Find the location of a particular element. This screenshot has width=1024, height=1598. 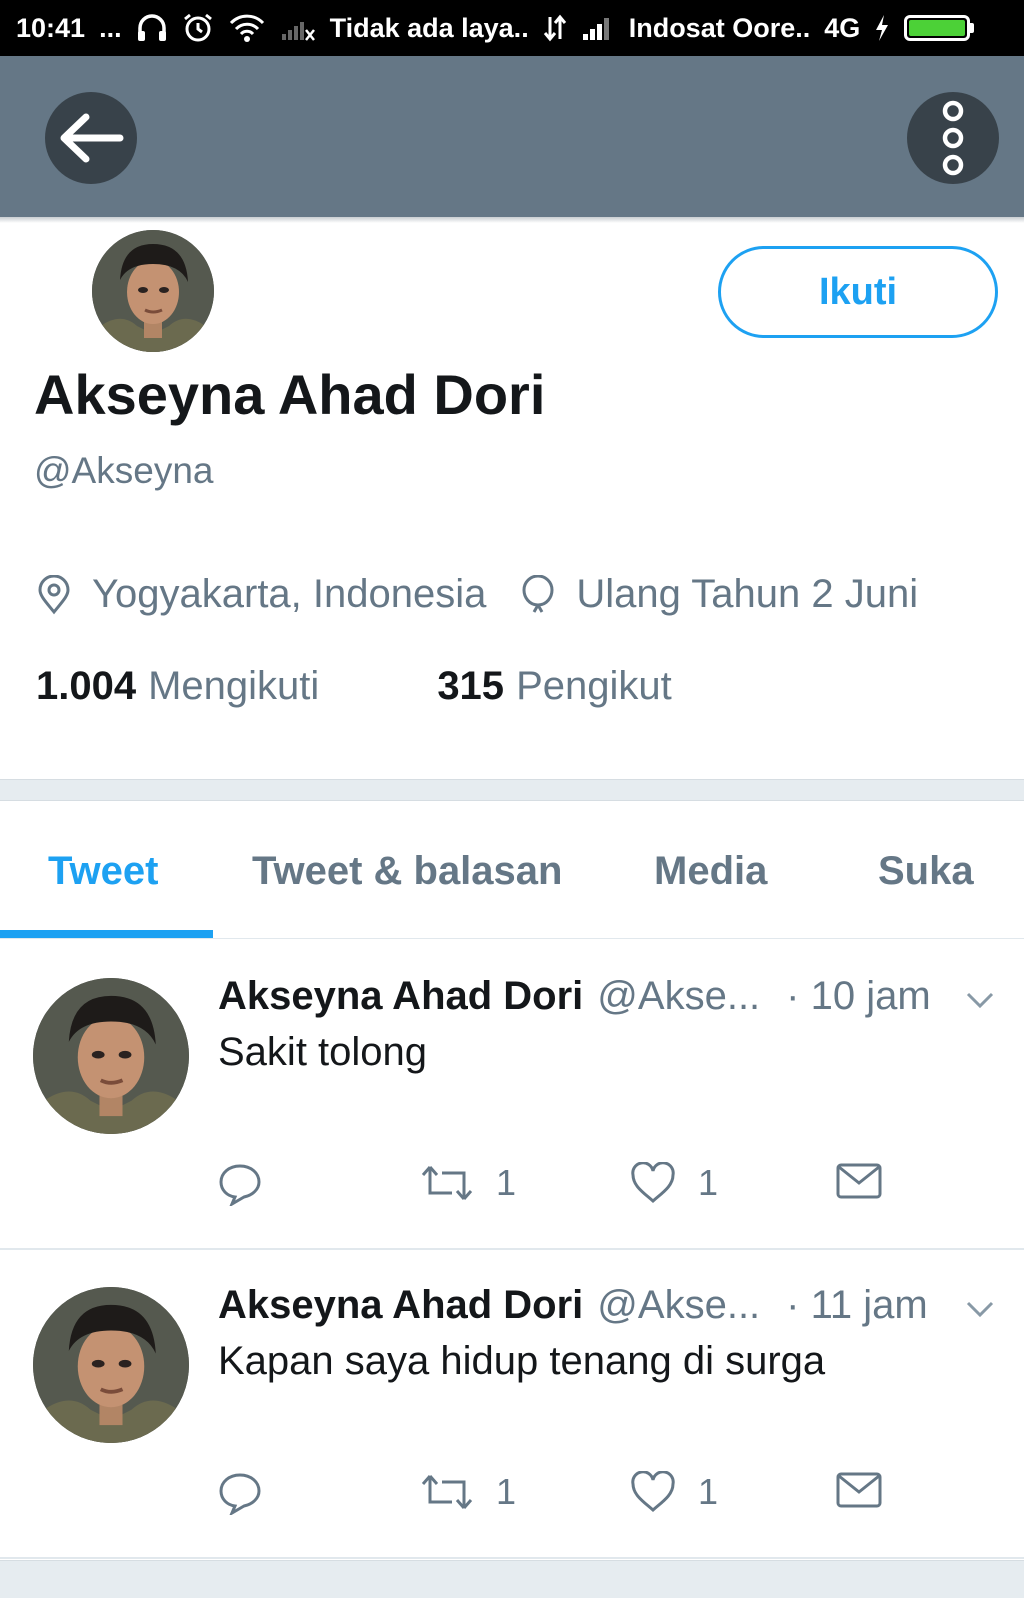

profile-header is located at coordinates (512, 138).